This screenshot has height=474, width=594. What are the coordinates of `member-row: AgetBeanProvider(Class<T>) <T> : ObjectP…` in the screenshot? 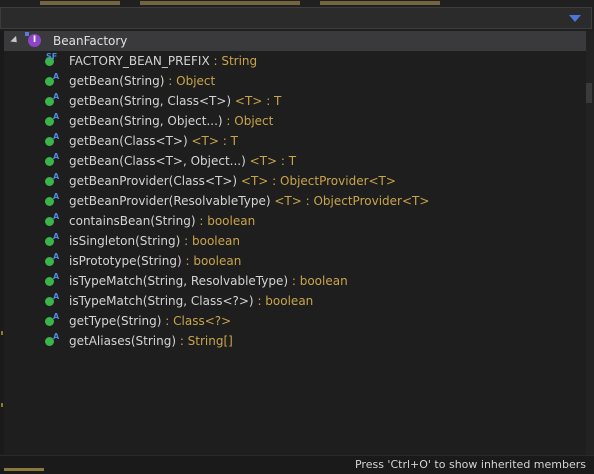 It's located at (295, 181).